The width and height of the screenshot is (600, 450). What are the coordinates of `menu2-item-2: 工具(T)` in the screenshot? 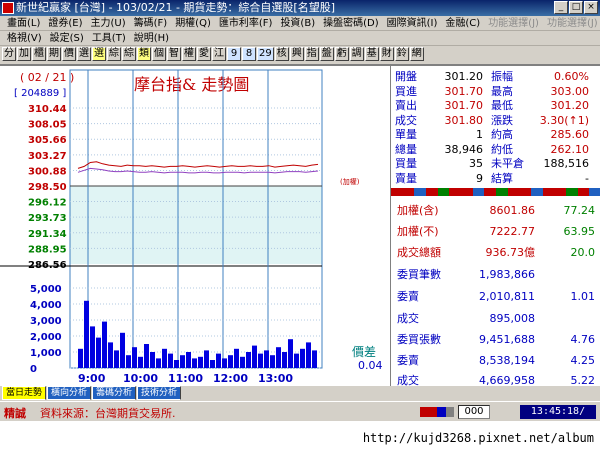 It's located at (109, 38).